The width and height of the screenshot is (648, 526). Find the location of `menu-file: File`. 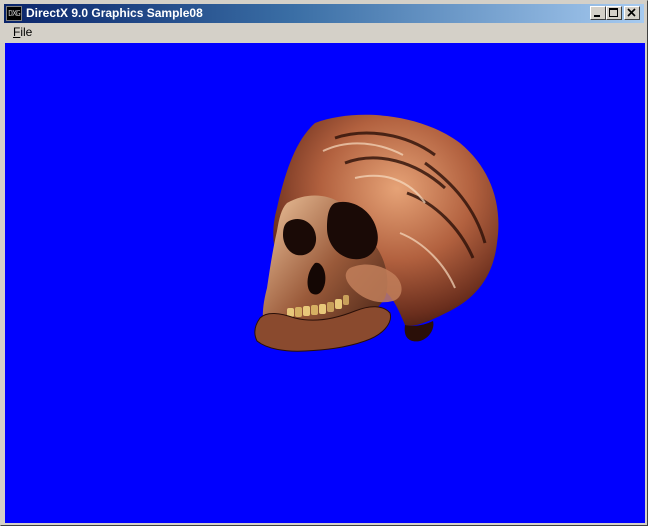

menu-file: File is located at coordinates (22, 32).